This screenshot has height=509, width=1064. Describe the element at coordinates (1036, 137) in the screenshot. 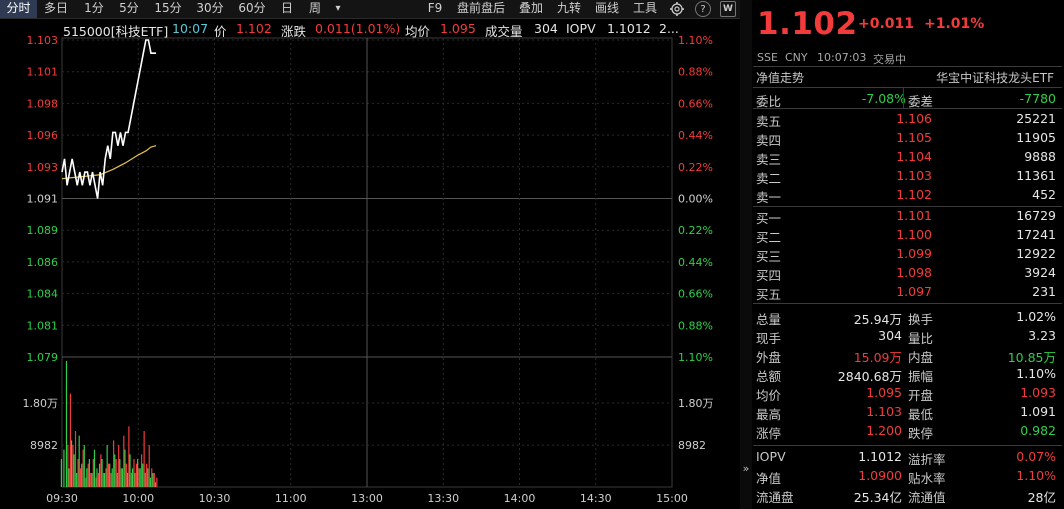

I see `ask-volume: 11905` at that location.